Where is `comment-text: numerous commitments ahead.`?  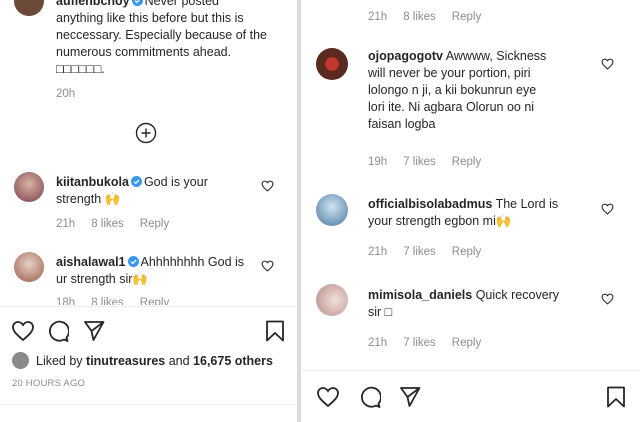
comment-text: numerous commitments ahead. is located at coordinates (144, 52).